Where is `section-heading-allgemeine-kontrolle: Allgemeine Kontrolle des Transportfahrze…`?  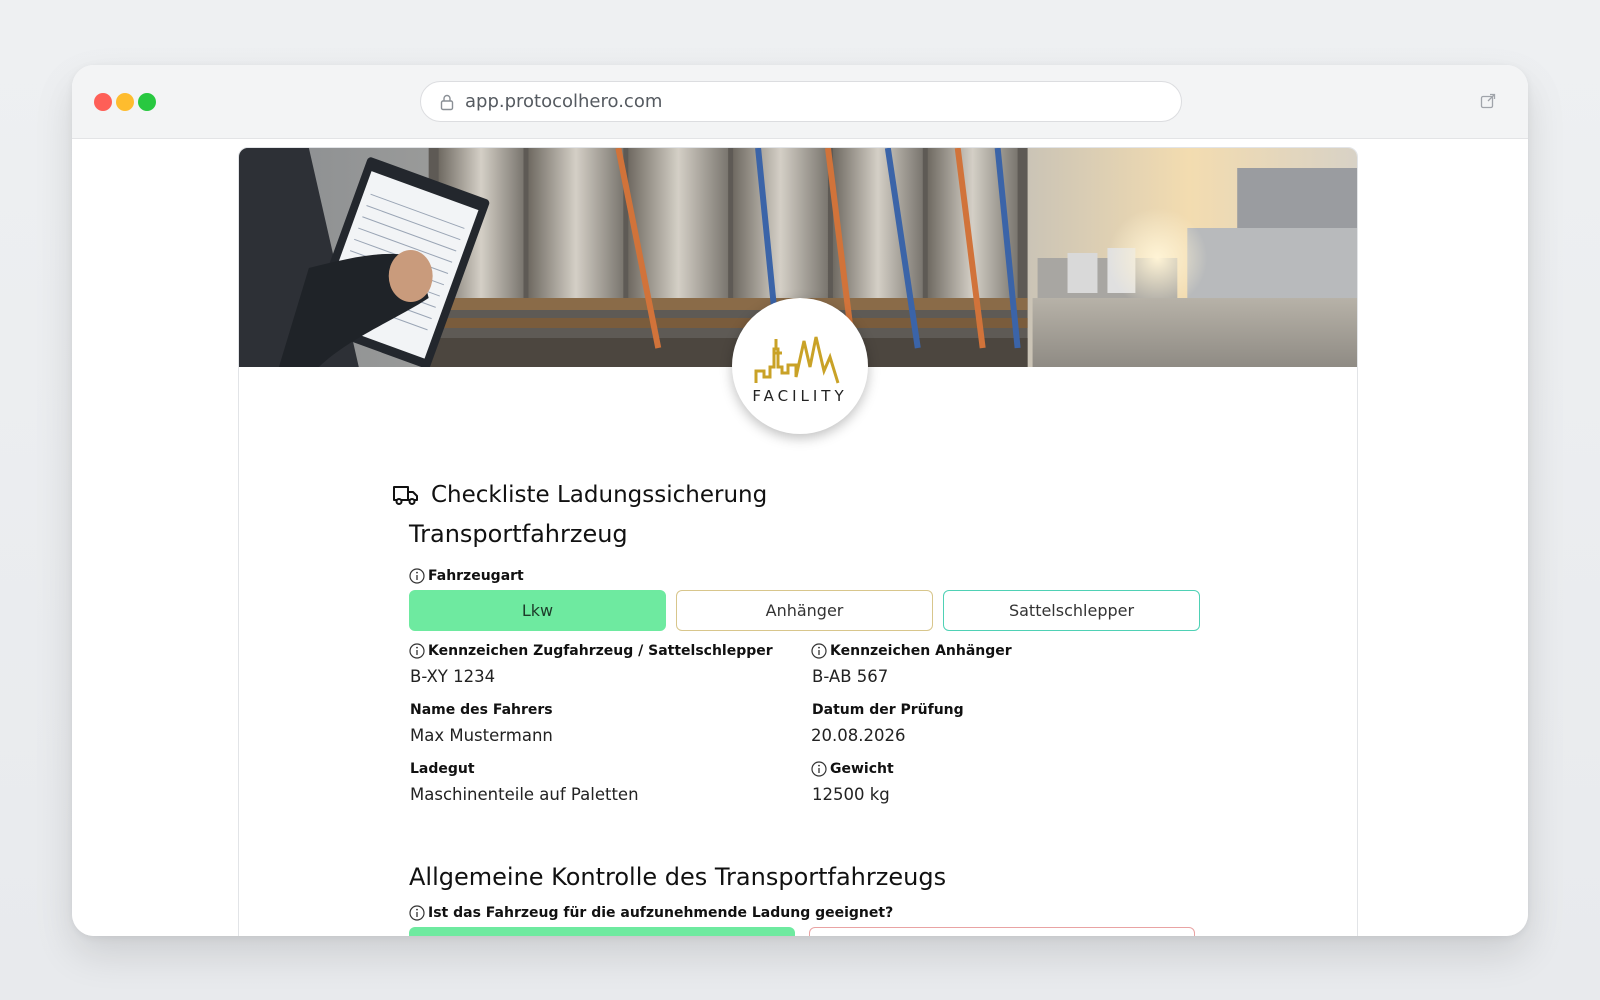 section-heading-allgemeine-kontrolle: Allgemeine Kontrolle des Transportfahrze… is located at coordinates (678, 877).